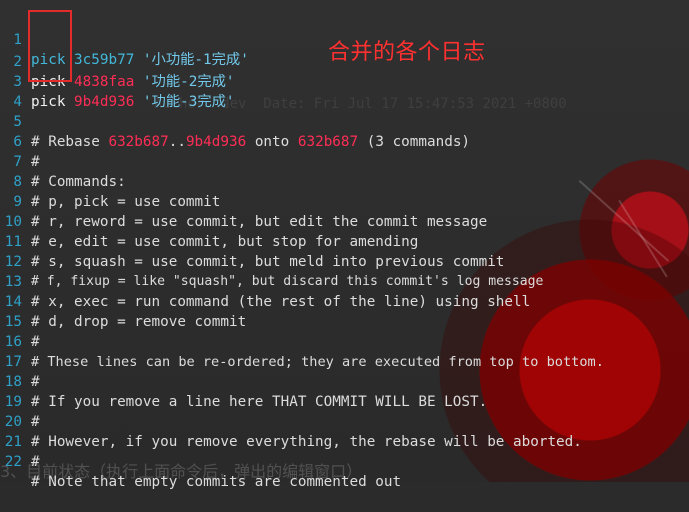 Image resolution: width=689 pixels, height=512 pixels. Describe the element at coordinates (344, 181) in the screenshot. I see `line-8: 8 # p, pick = use commit` at that location.